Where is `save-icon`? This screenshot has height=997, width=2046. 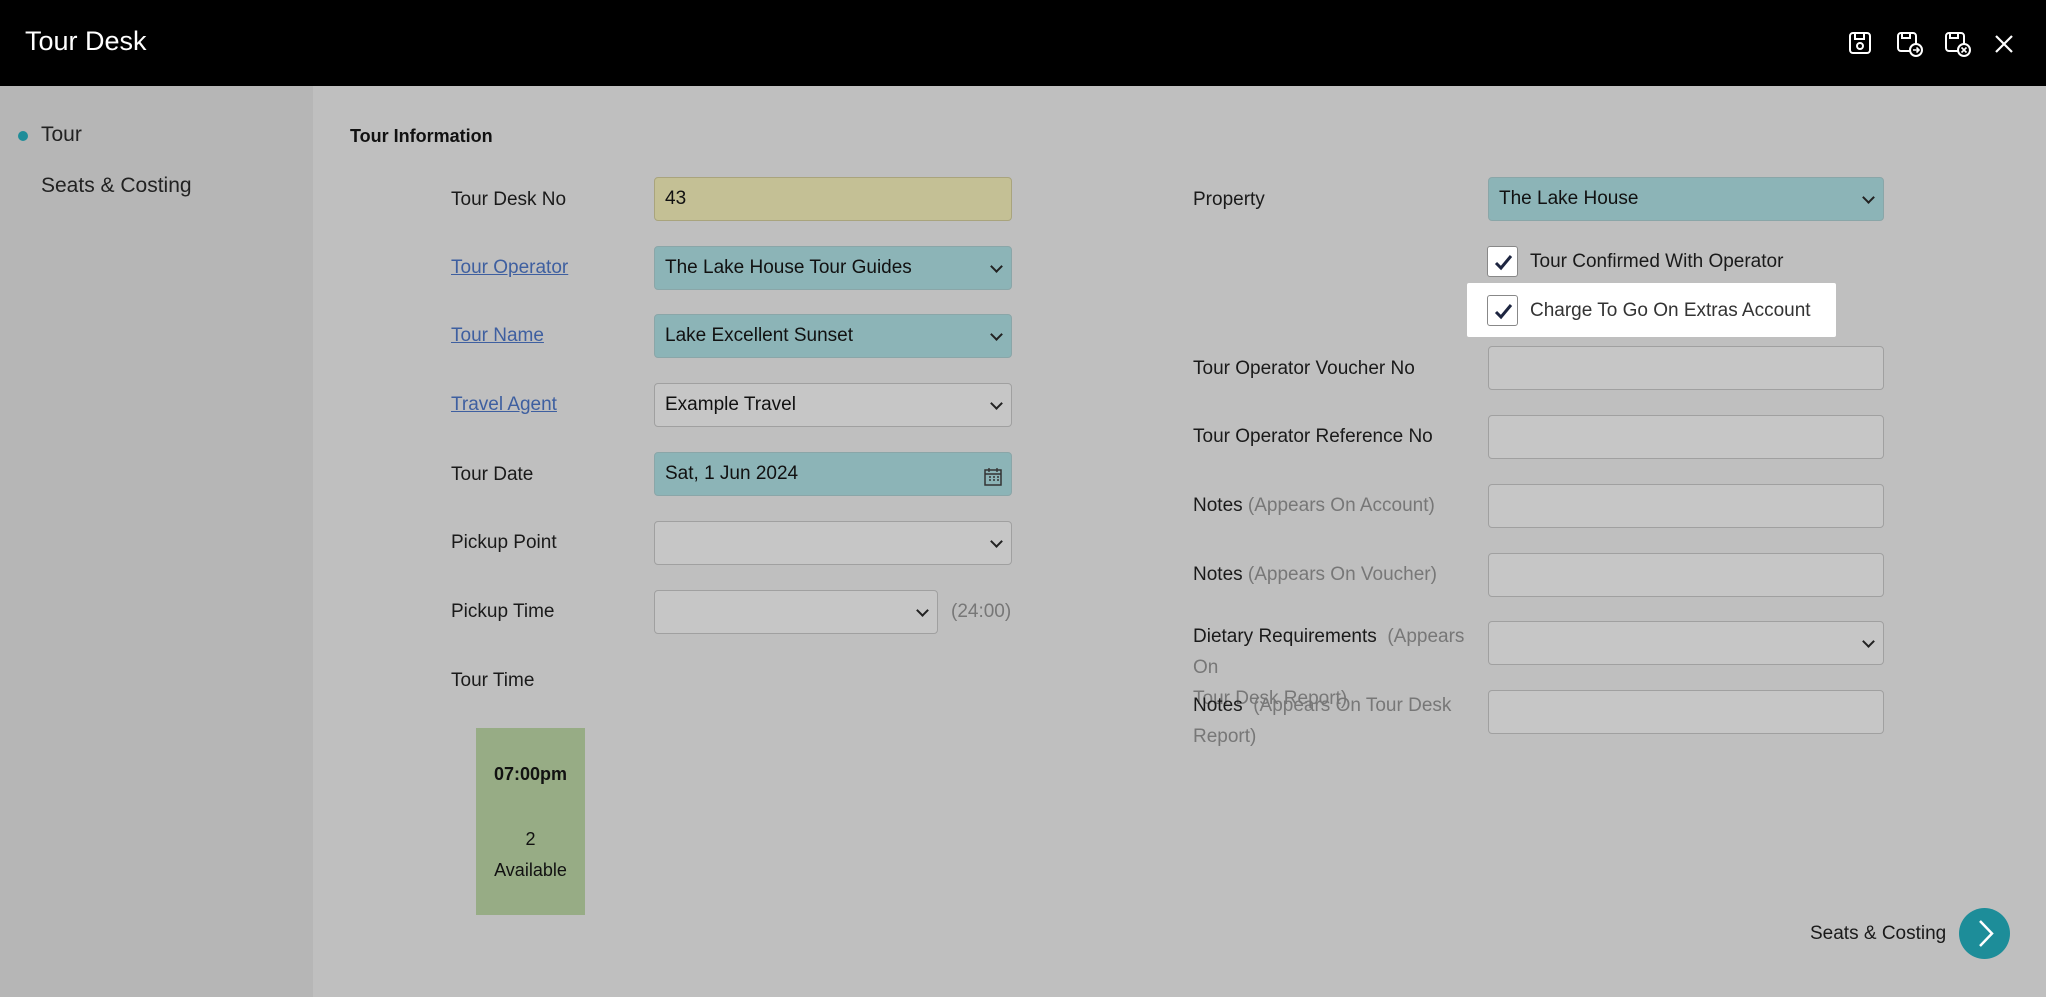 save-icon is located at coordinates (1861, 44).